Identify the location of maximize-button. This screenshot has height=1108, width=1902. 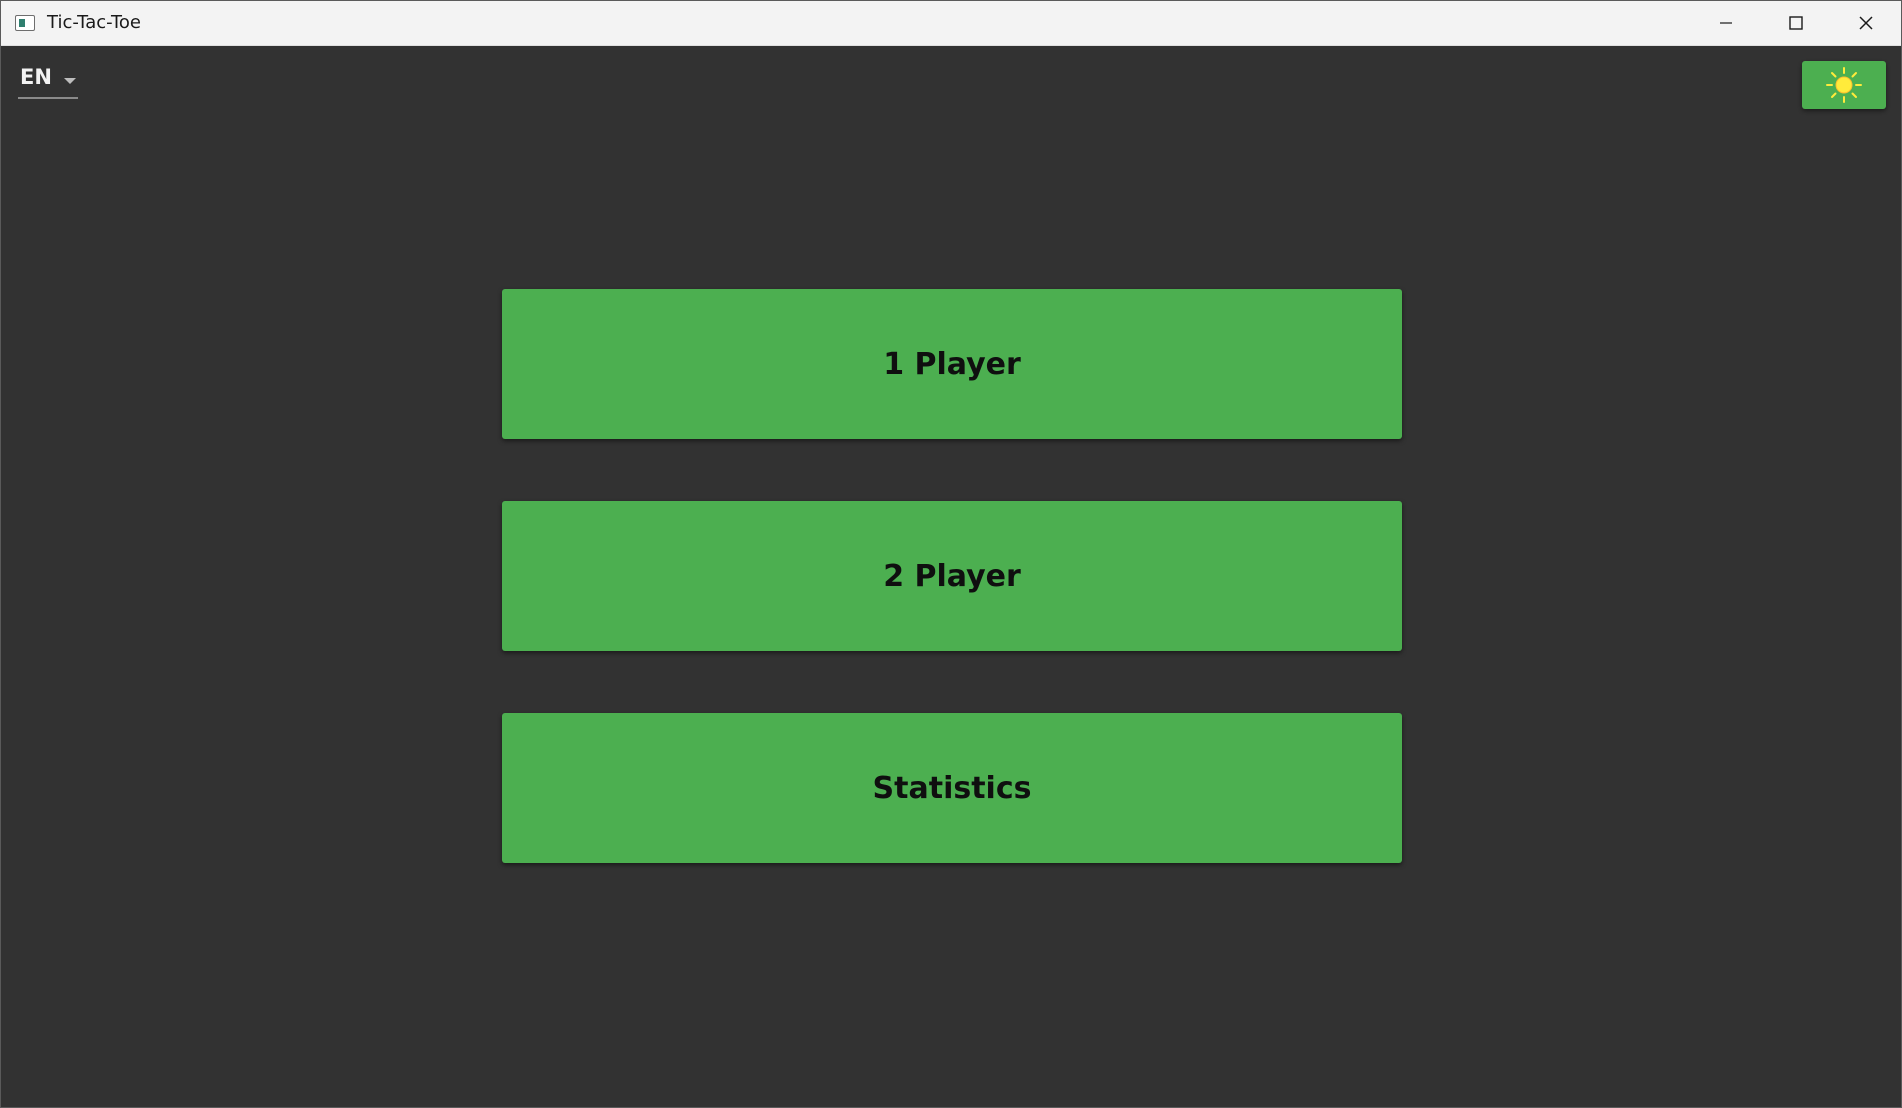
(1796, 23).